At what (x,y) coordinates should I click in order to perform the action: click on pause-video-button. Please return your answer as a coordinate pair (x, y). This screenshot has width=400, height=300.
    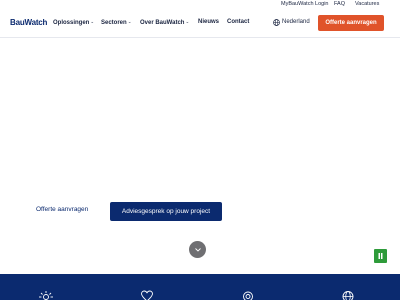
    Looking at the image, I should click on (380, 256).